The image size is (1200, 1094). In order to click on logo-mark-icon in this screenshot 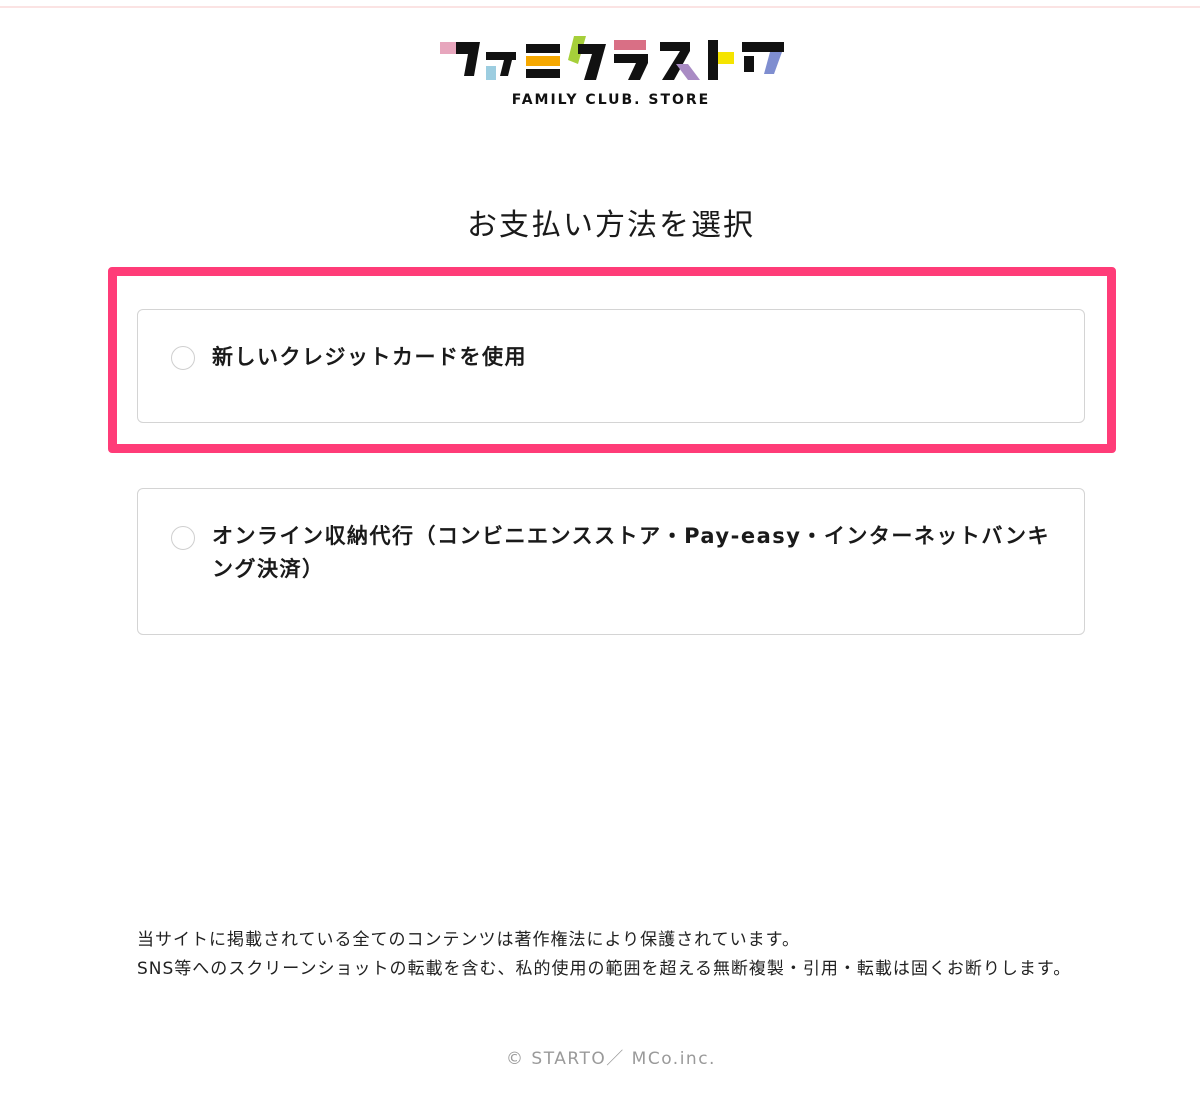, I will do `click(612, 58)`.